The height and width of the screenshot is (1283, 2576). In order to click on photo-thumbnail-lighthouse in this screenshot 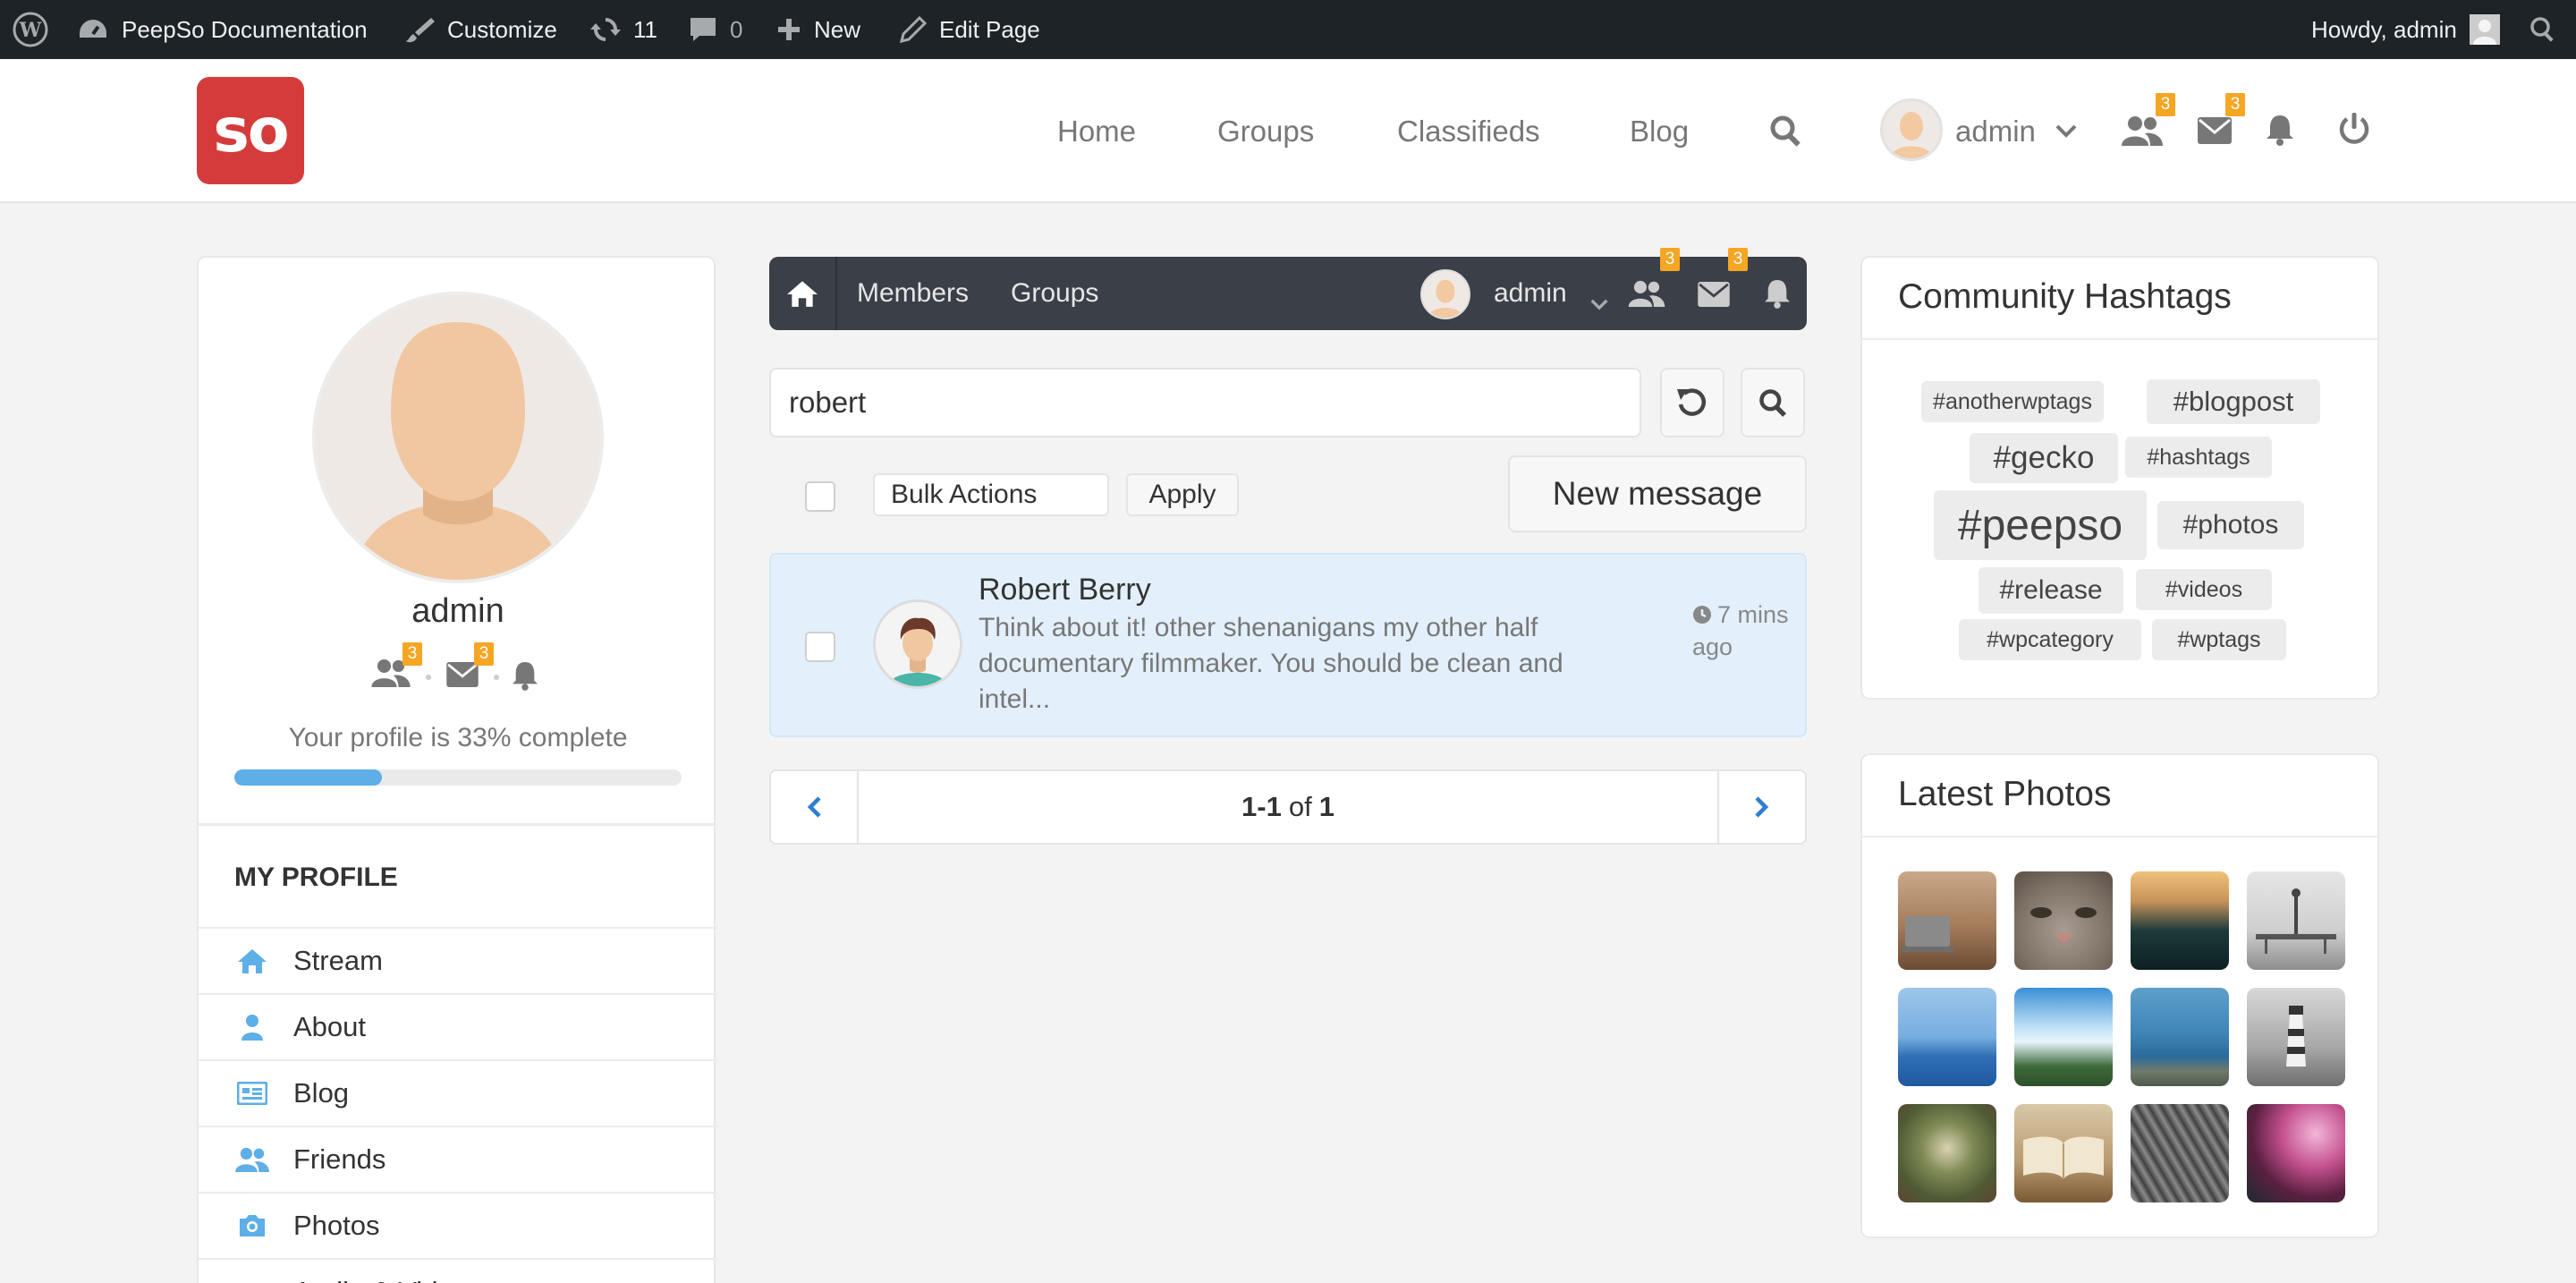, I will do `click(2296, 1037)`.